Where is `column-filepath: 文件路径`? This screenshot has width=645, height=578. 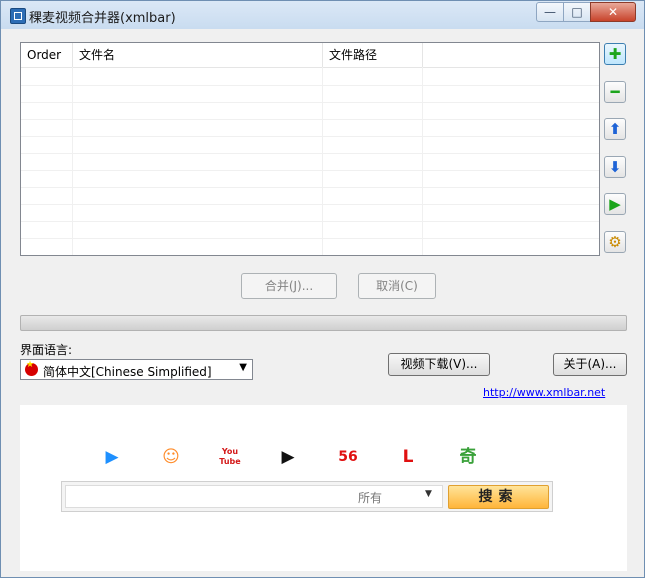
column-filepath: 文件路径 is located at coordinates (373, 55).